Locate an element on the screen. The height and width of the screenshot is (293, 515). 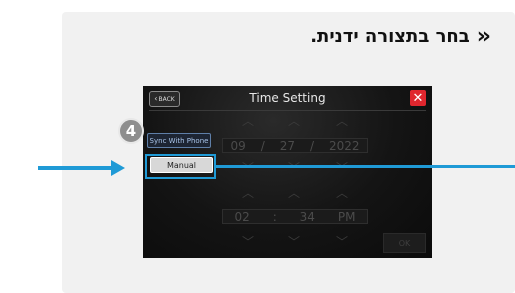
ampm-down-arrow-icon: ︿ is located at coordinates (342, 241).